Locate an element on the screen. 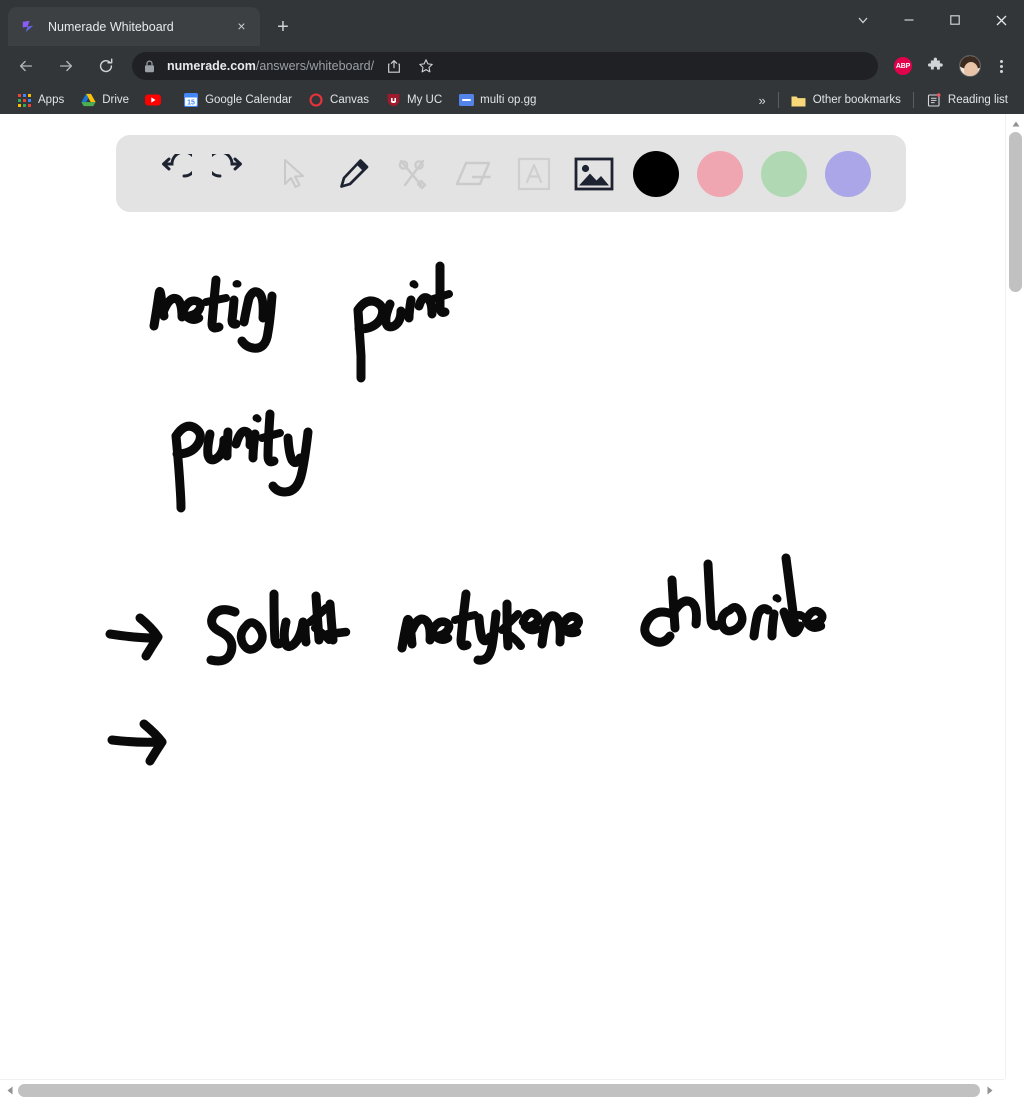 The image size is (1024, 1100). new-tab-button: + is located at coordinates (283, 27).